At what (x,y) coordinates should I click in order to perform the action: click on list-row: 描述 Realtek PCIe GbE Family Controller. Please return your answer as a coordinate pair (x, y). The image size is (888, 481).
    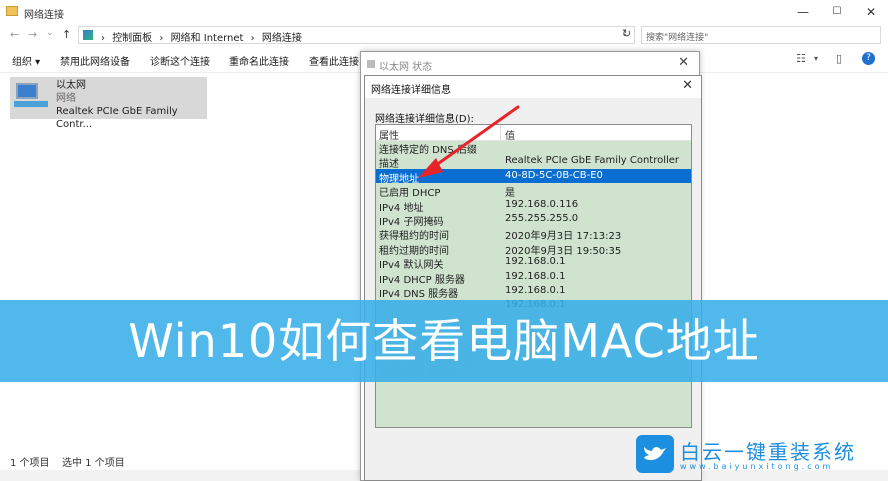
    Looking at the image, I should click on (533, 162).